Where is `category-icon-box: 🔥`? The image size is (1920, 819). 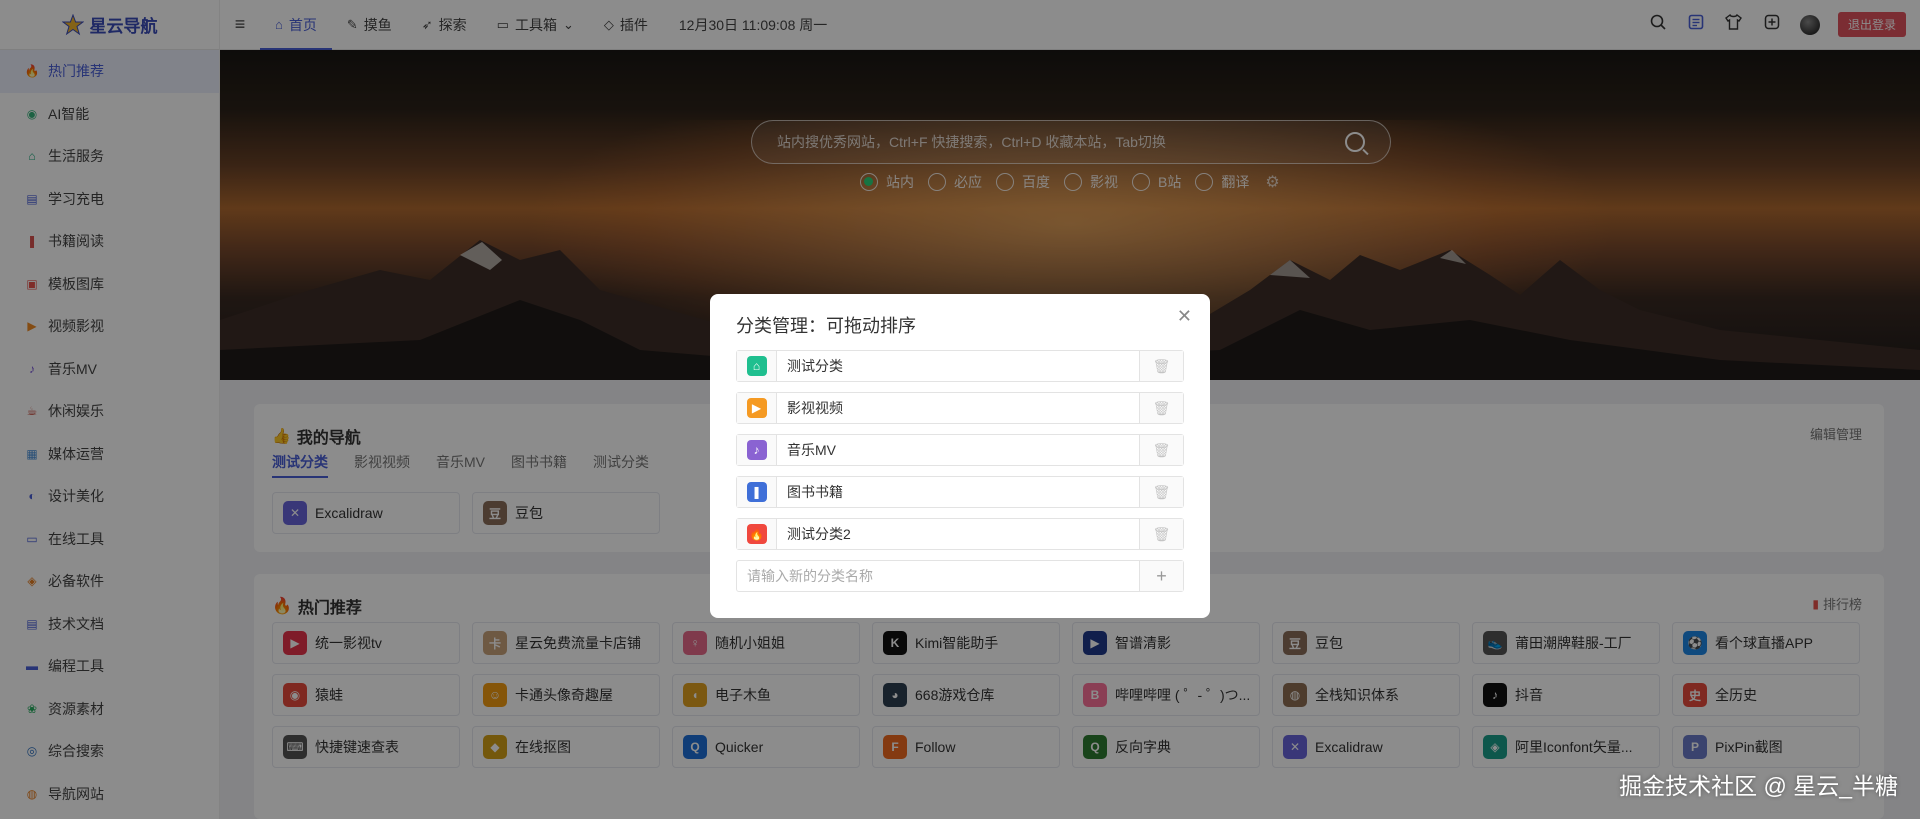 category-icon-box: 🔥 is located at coordinates (757, 534).